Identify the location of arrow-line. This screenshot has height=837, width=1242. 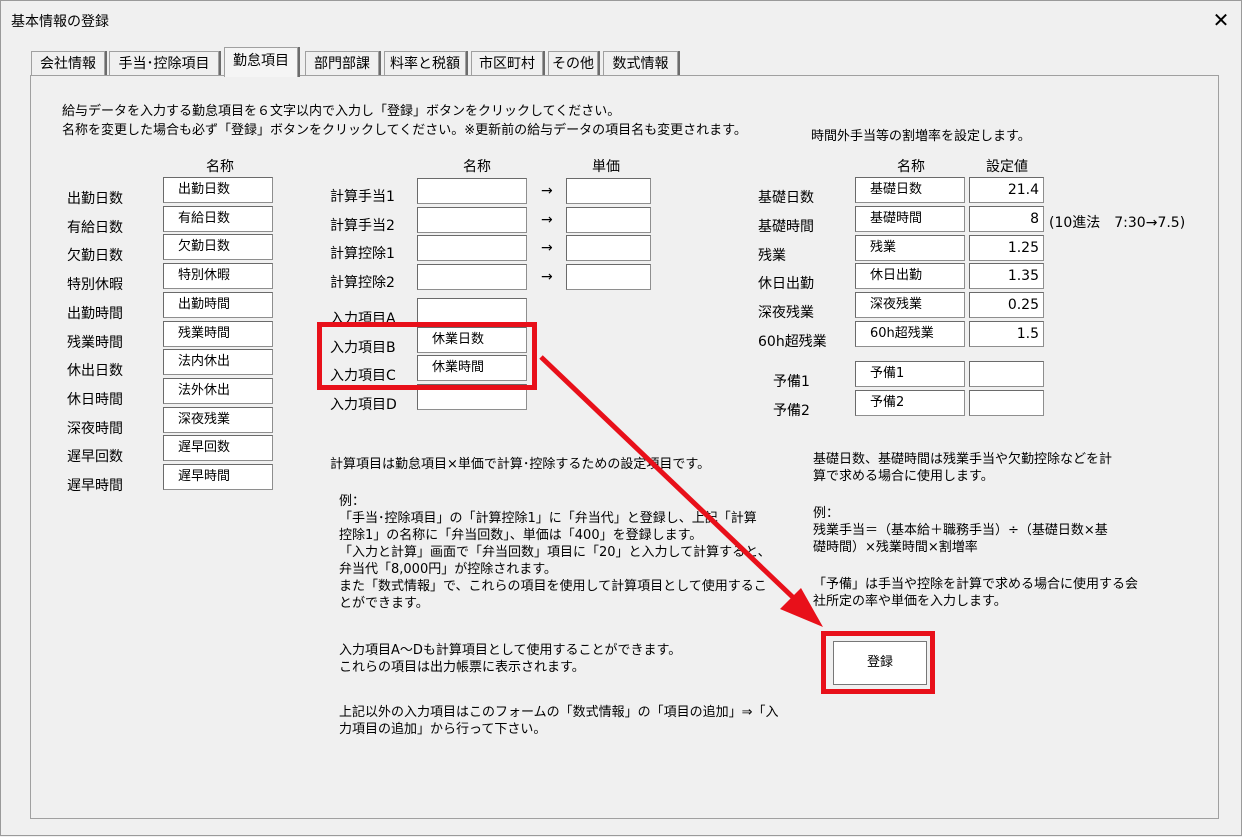
(671, 481).